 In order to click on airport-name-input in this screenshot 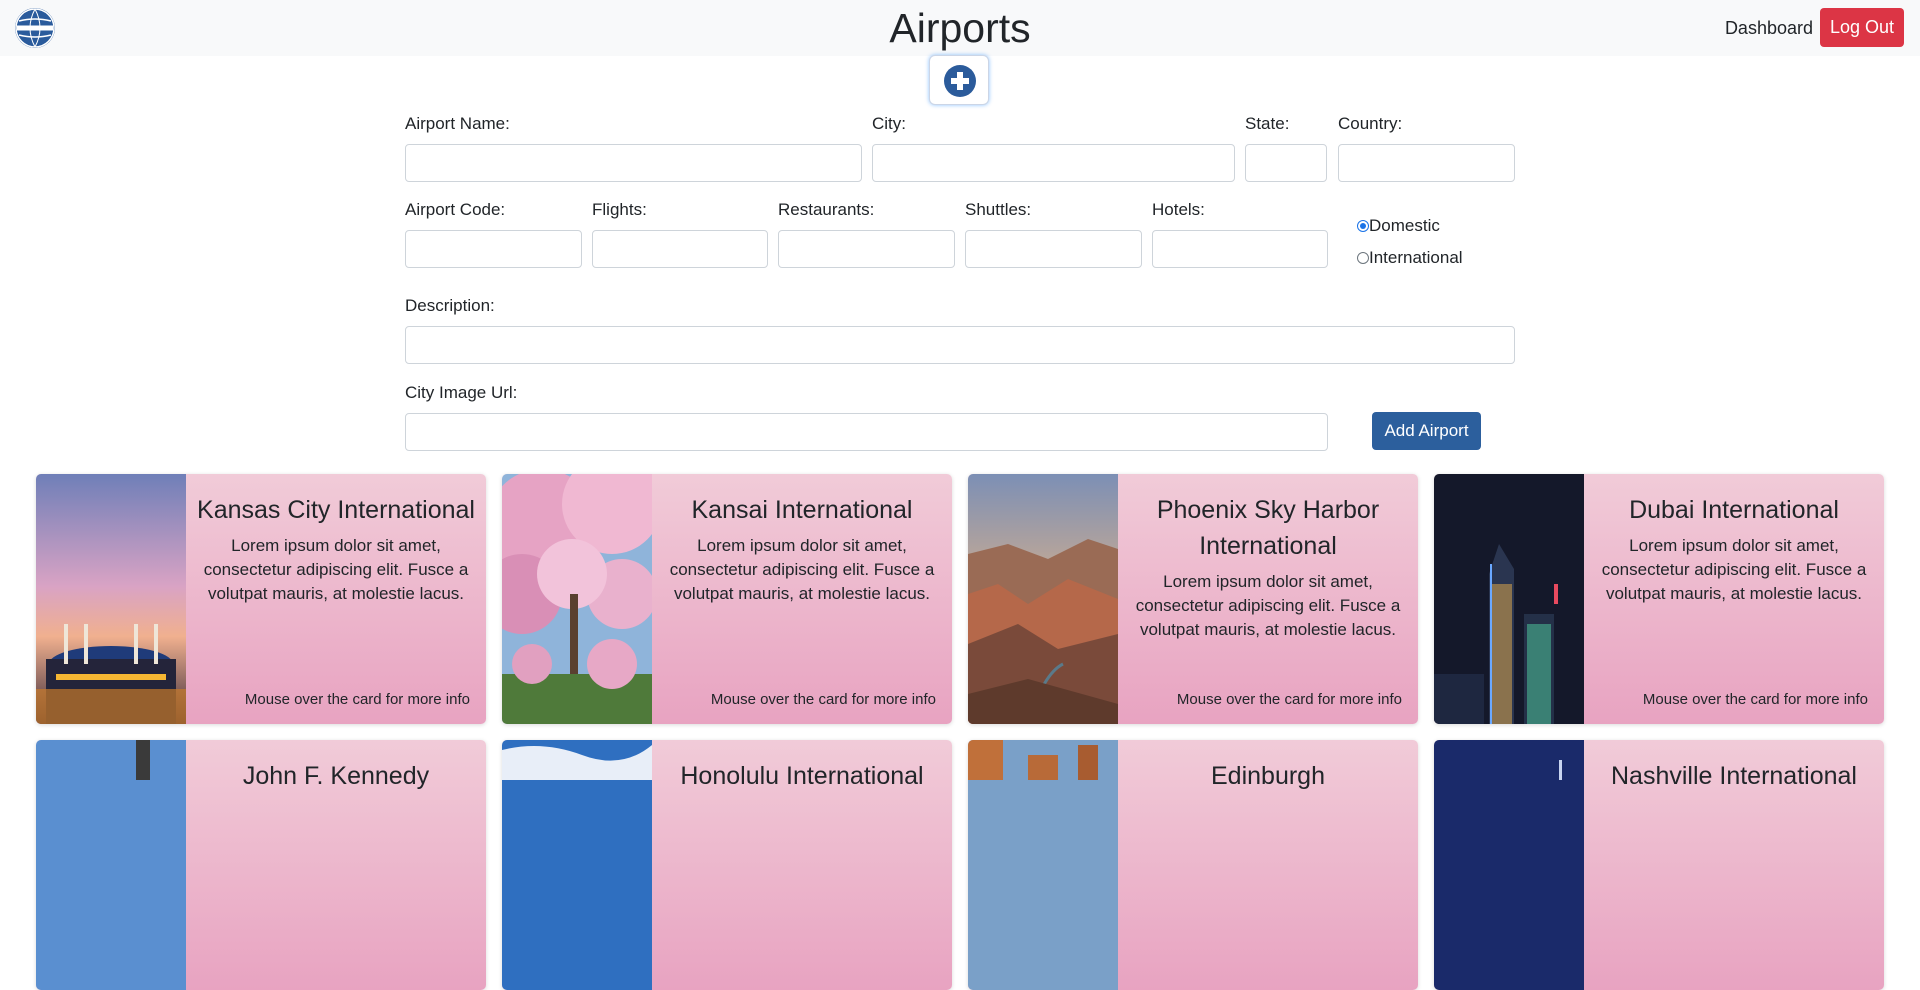, I will do `click(633, 163)`.